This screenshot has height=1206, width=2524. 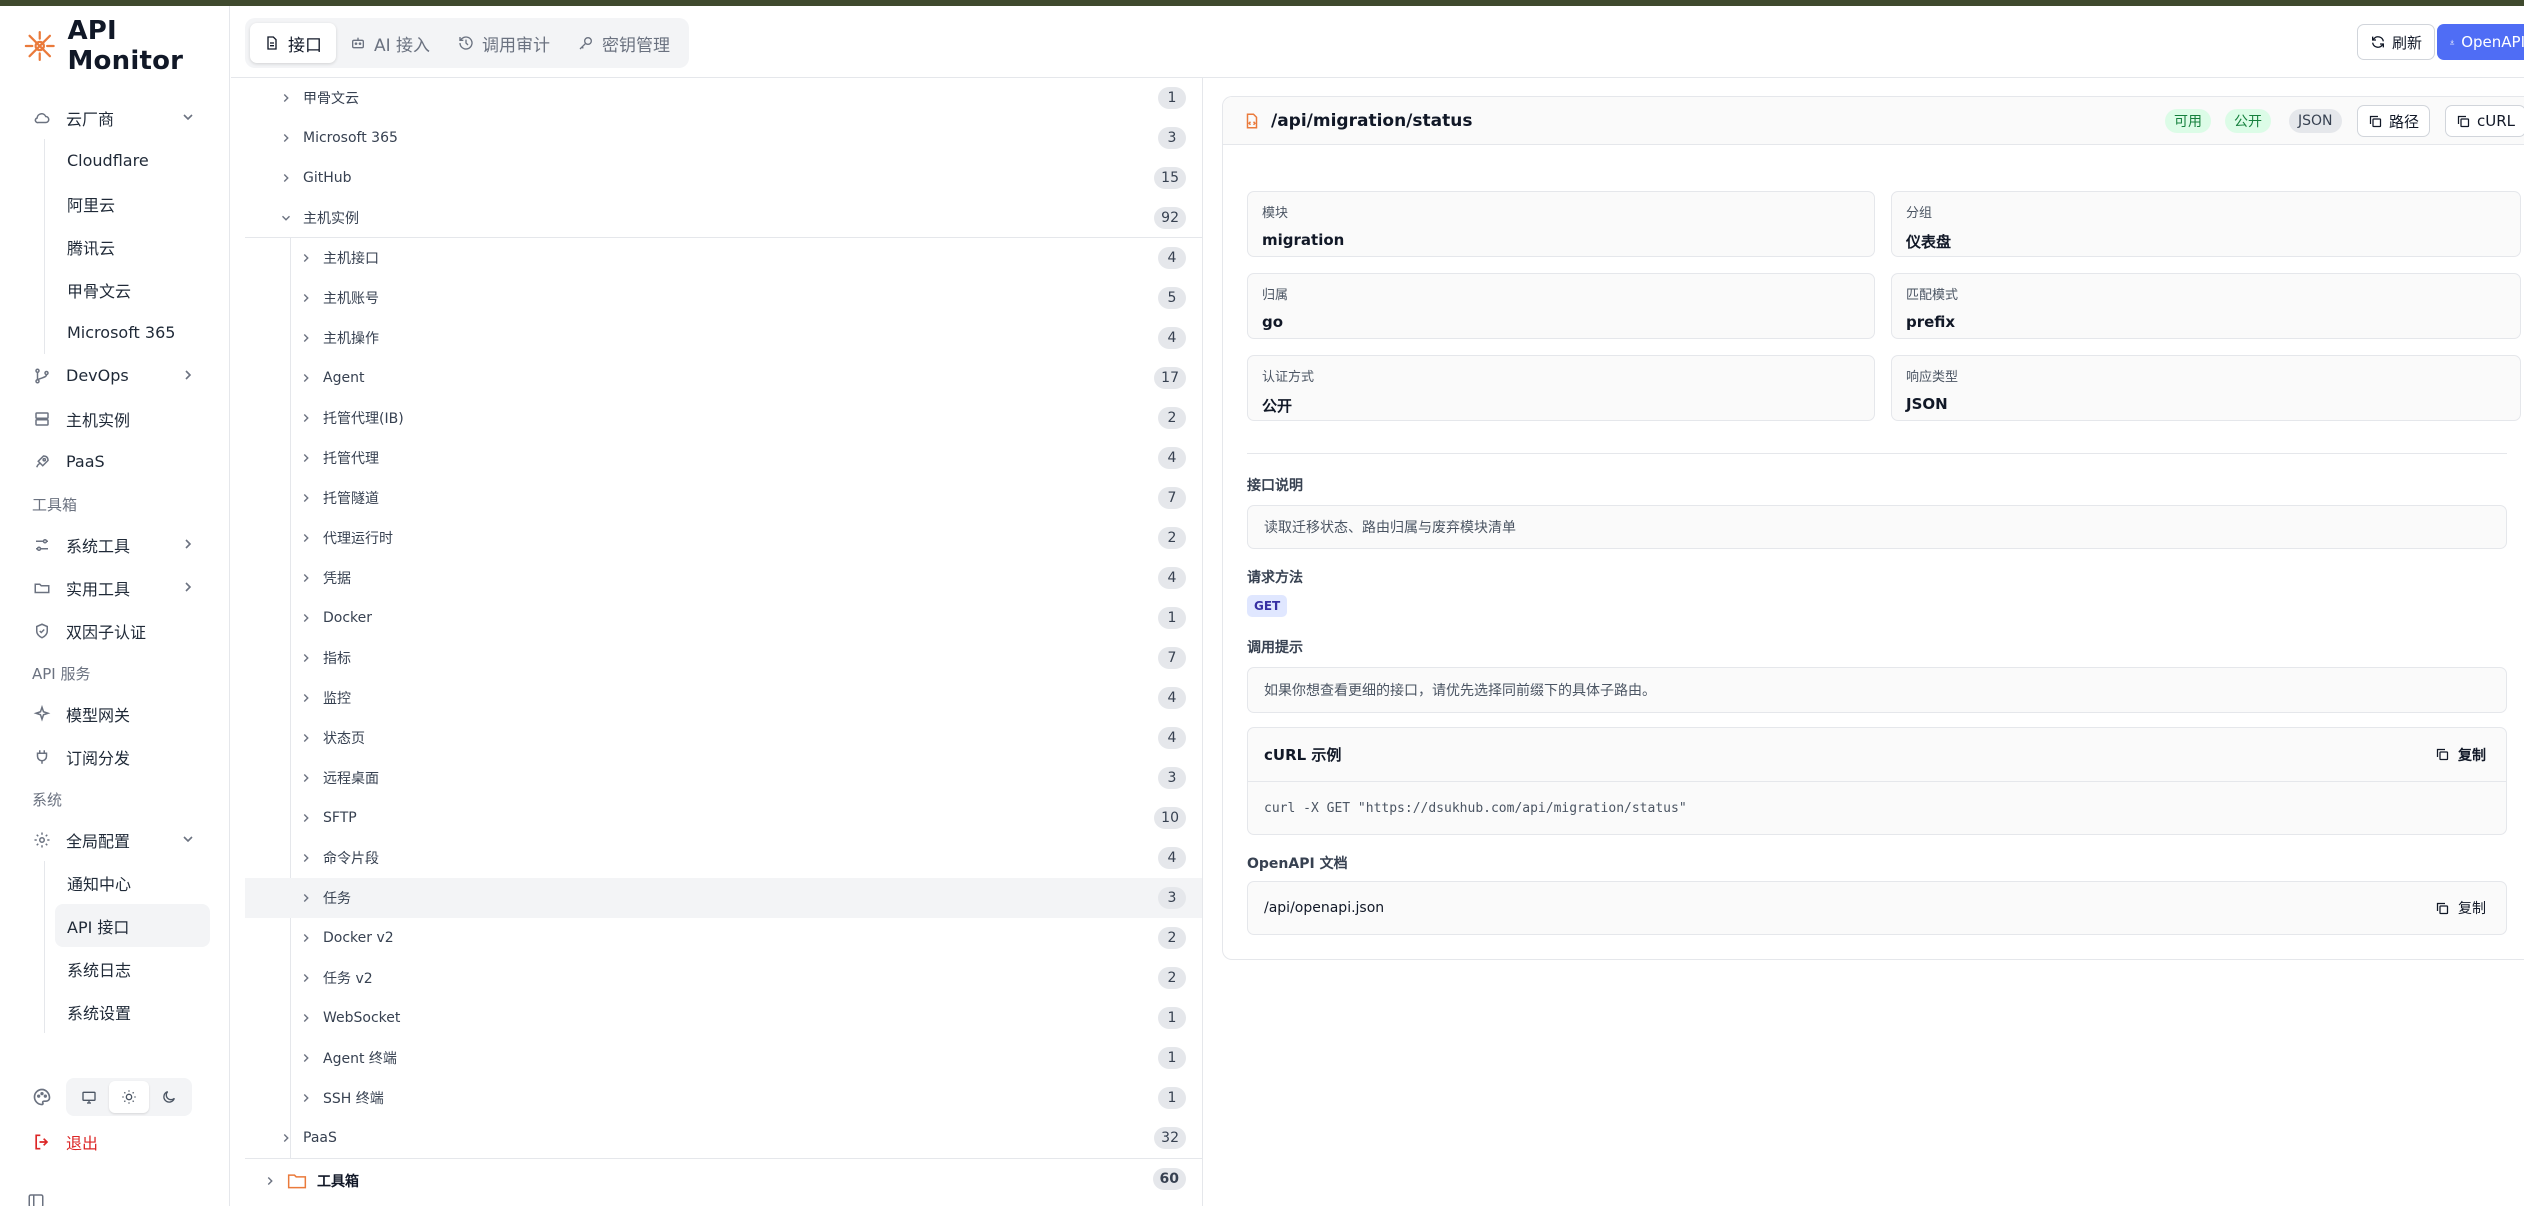 I want to click on tree-row: Microsoft 365 3, so click(x=723, y=138).